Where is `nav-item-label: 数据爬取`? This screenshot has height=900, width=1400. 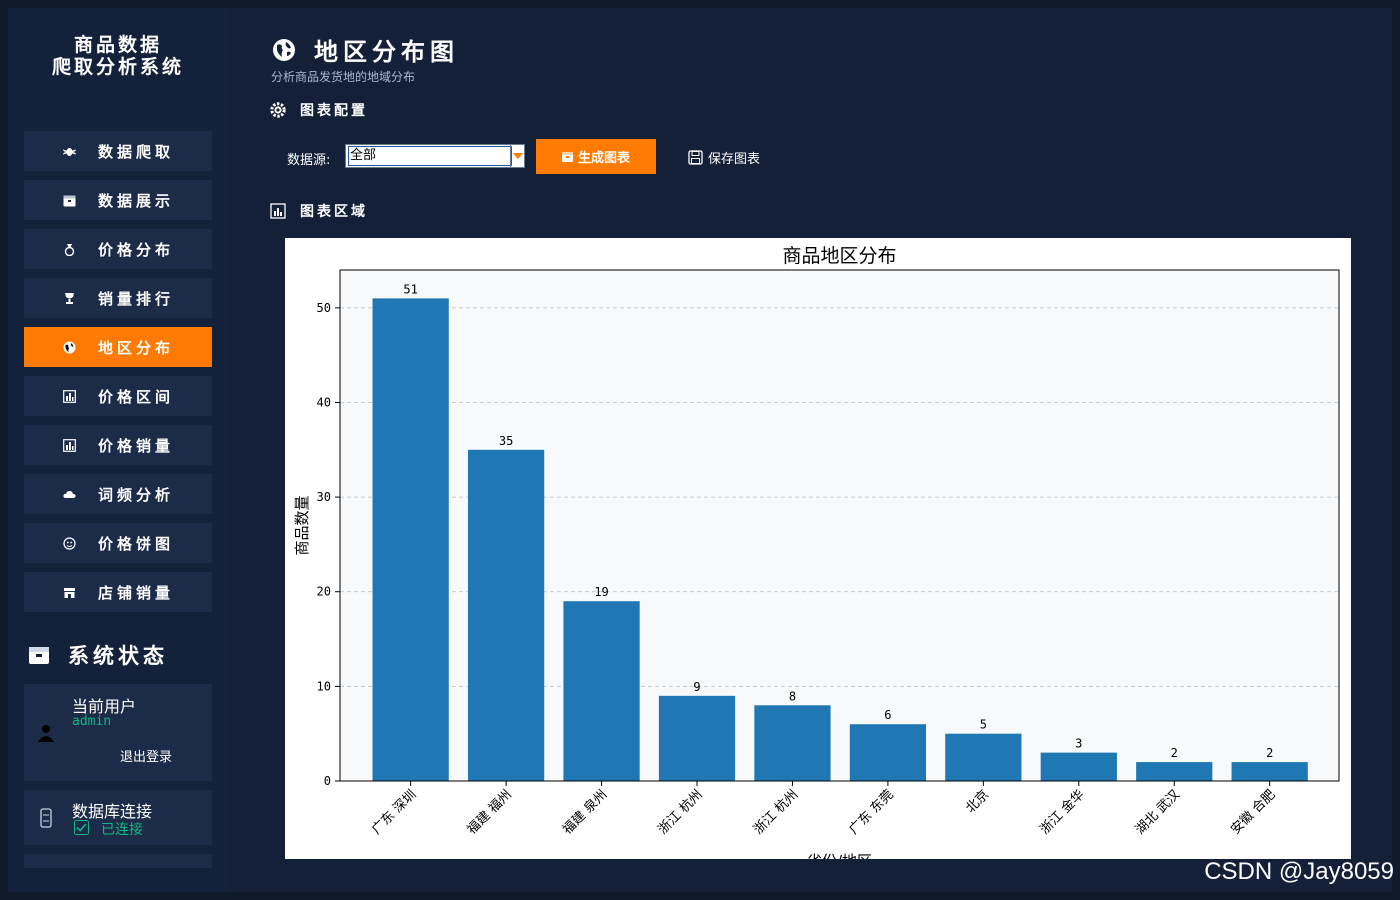 nav-item-label: 数据爬取 is located at coordinates (136, 151).